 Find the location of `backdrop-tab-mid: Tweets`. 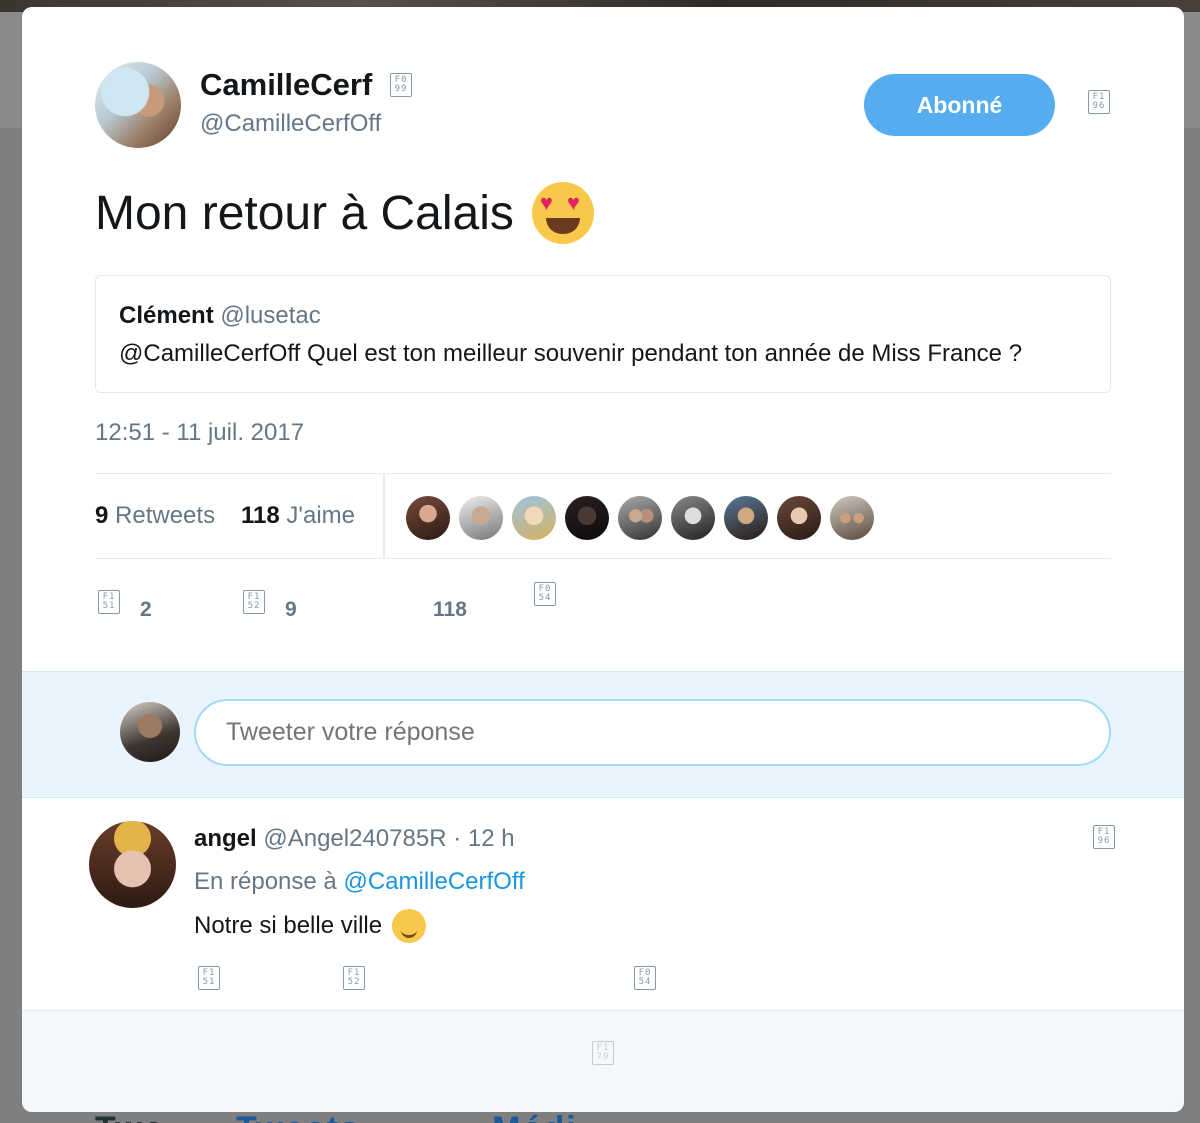

backdrop-tab-mid: Tweets is located at coordinates (298, 1116).